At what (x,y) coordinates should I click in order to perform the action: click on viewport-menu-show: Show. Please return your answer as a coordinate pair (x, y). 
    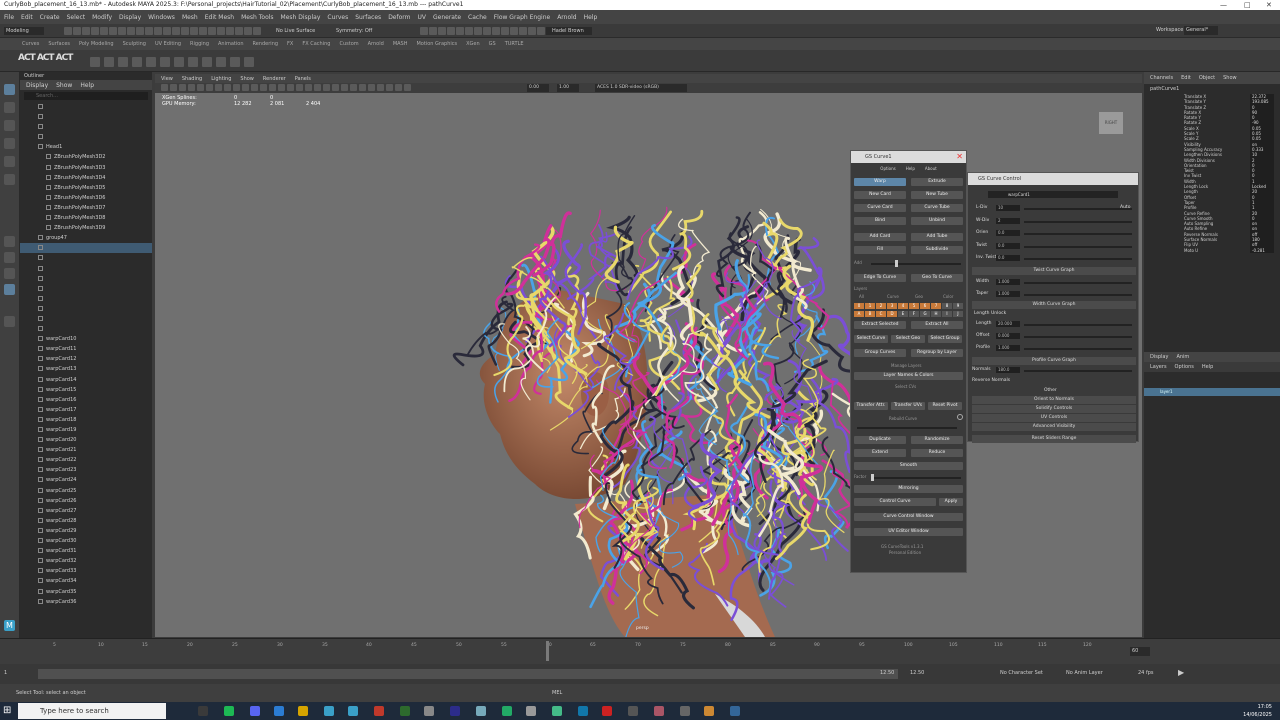
    Looking at the image, I should click on (247, 79).